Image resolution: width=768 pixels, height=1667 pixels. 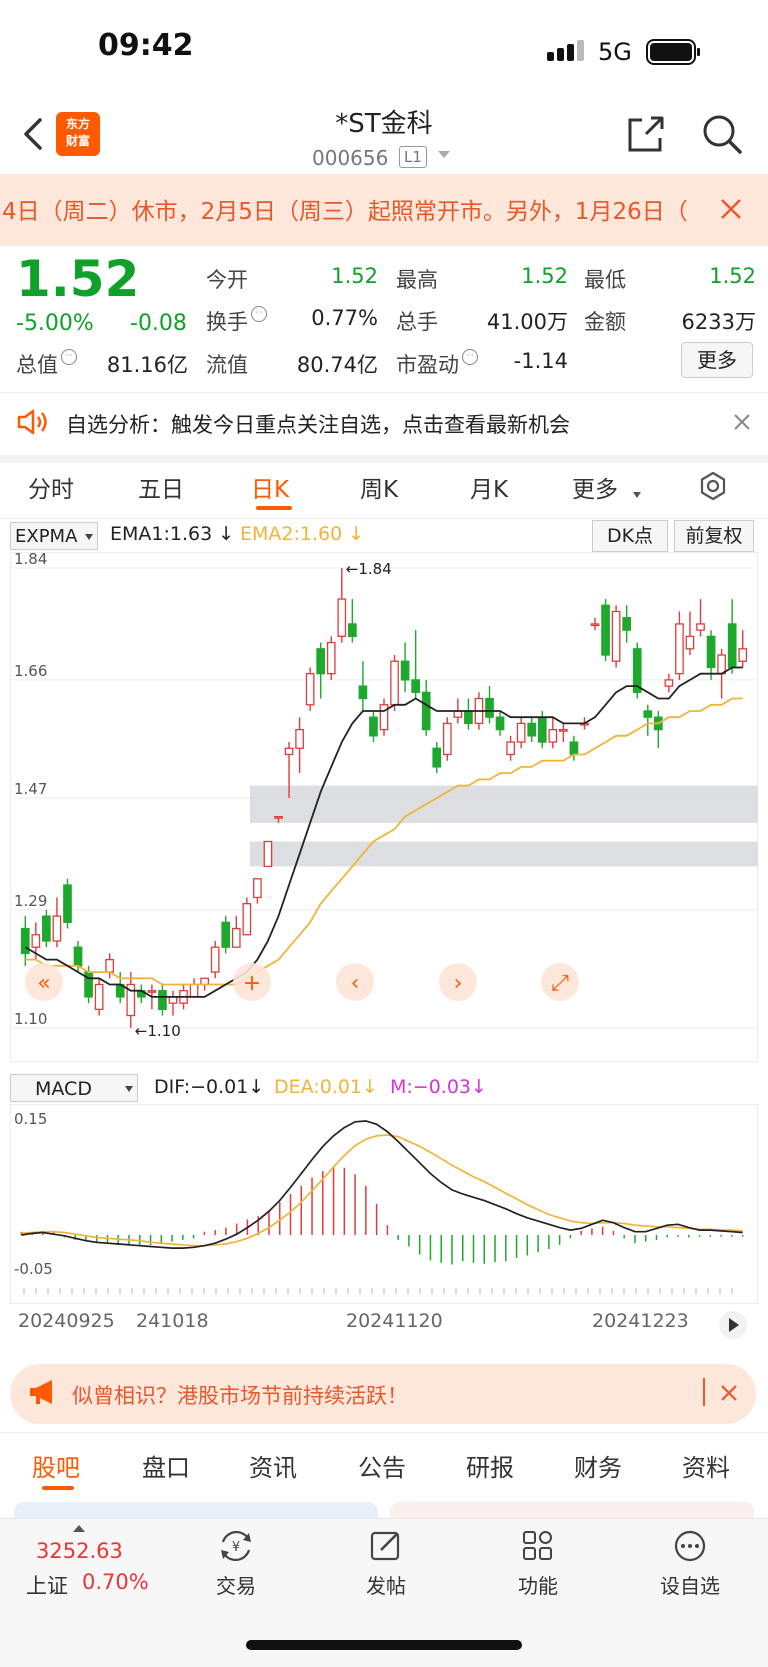 What do you see at coordinates (413, 157) in the screenshot?
I see `level-badge: L1` at bounding box center [413, 157].